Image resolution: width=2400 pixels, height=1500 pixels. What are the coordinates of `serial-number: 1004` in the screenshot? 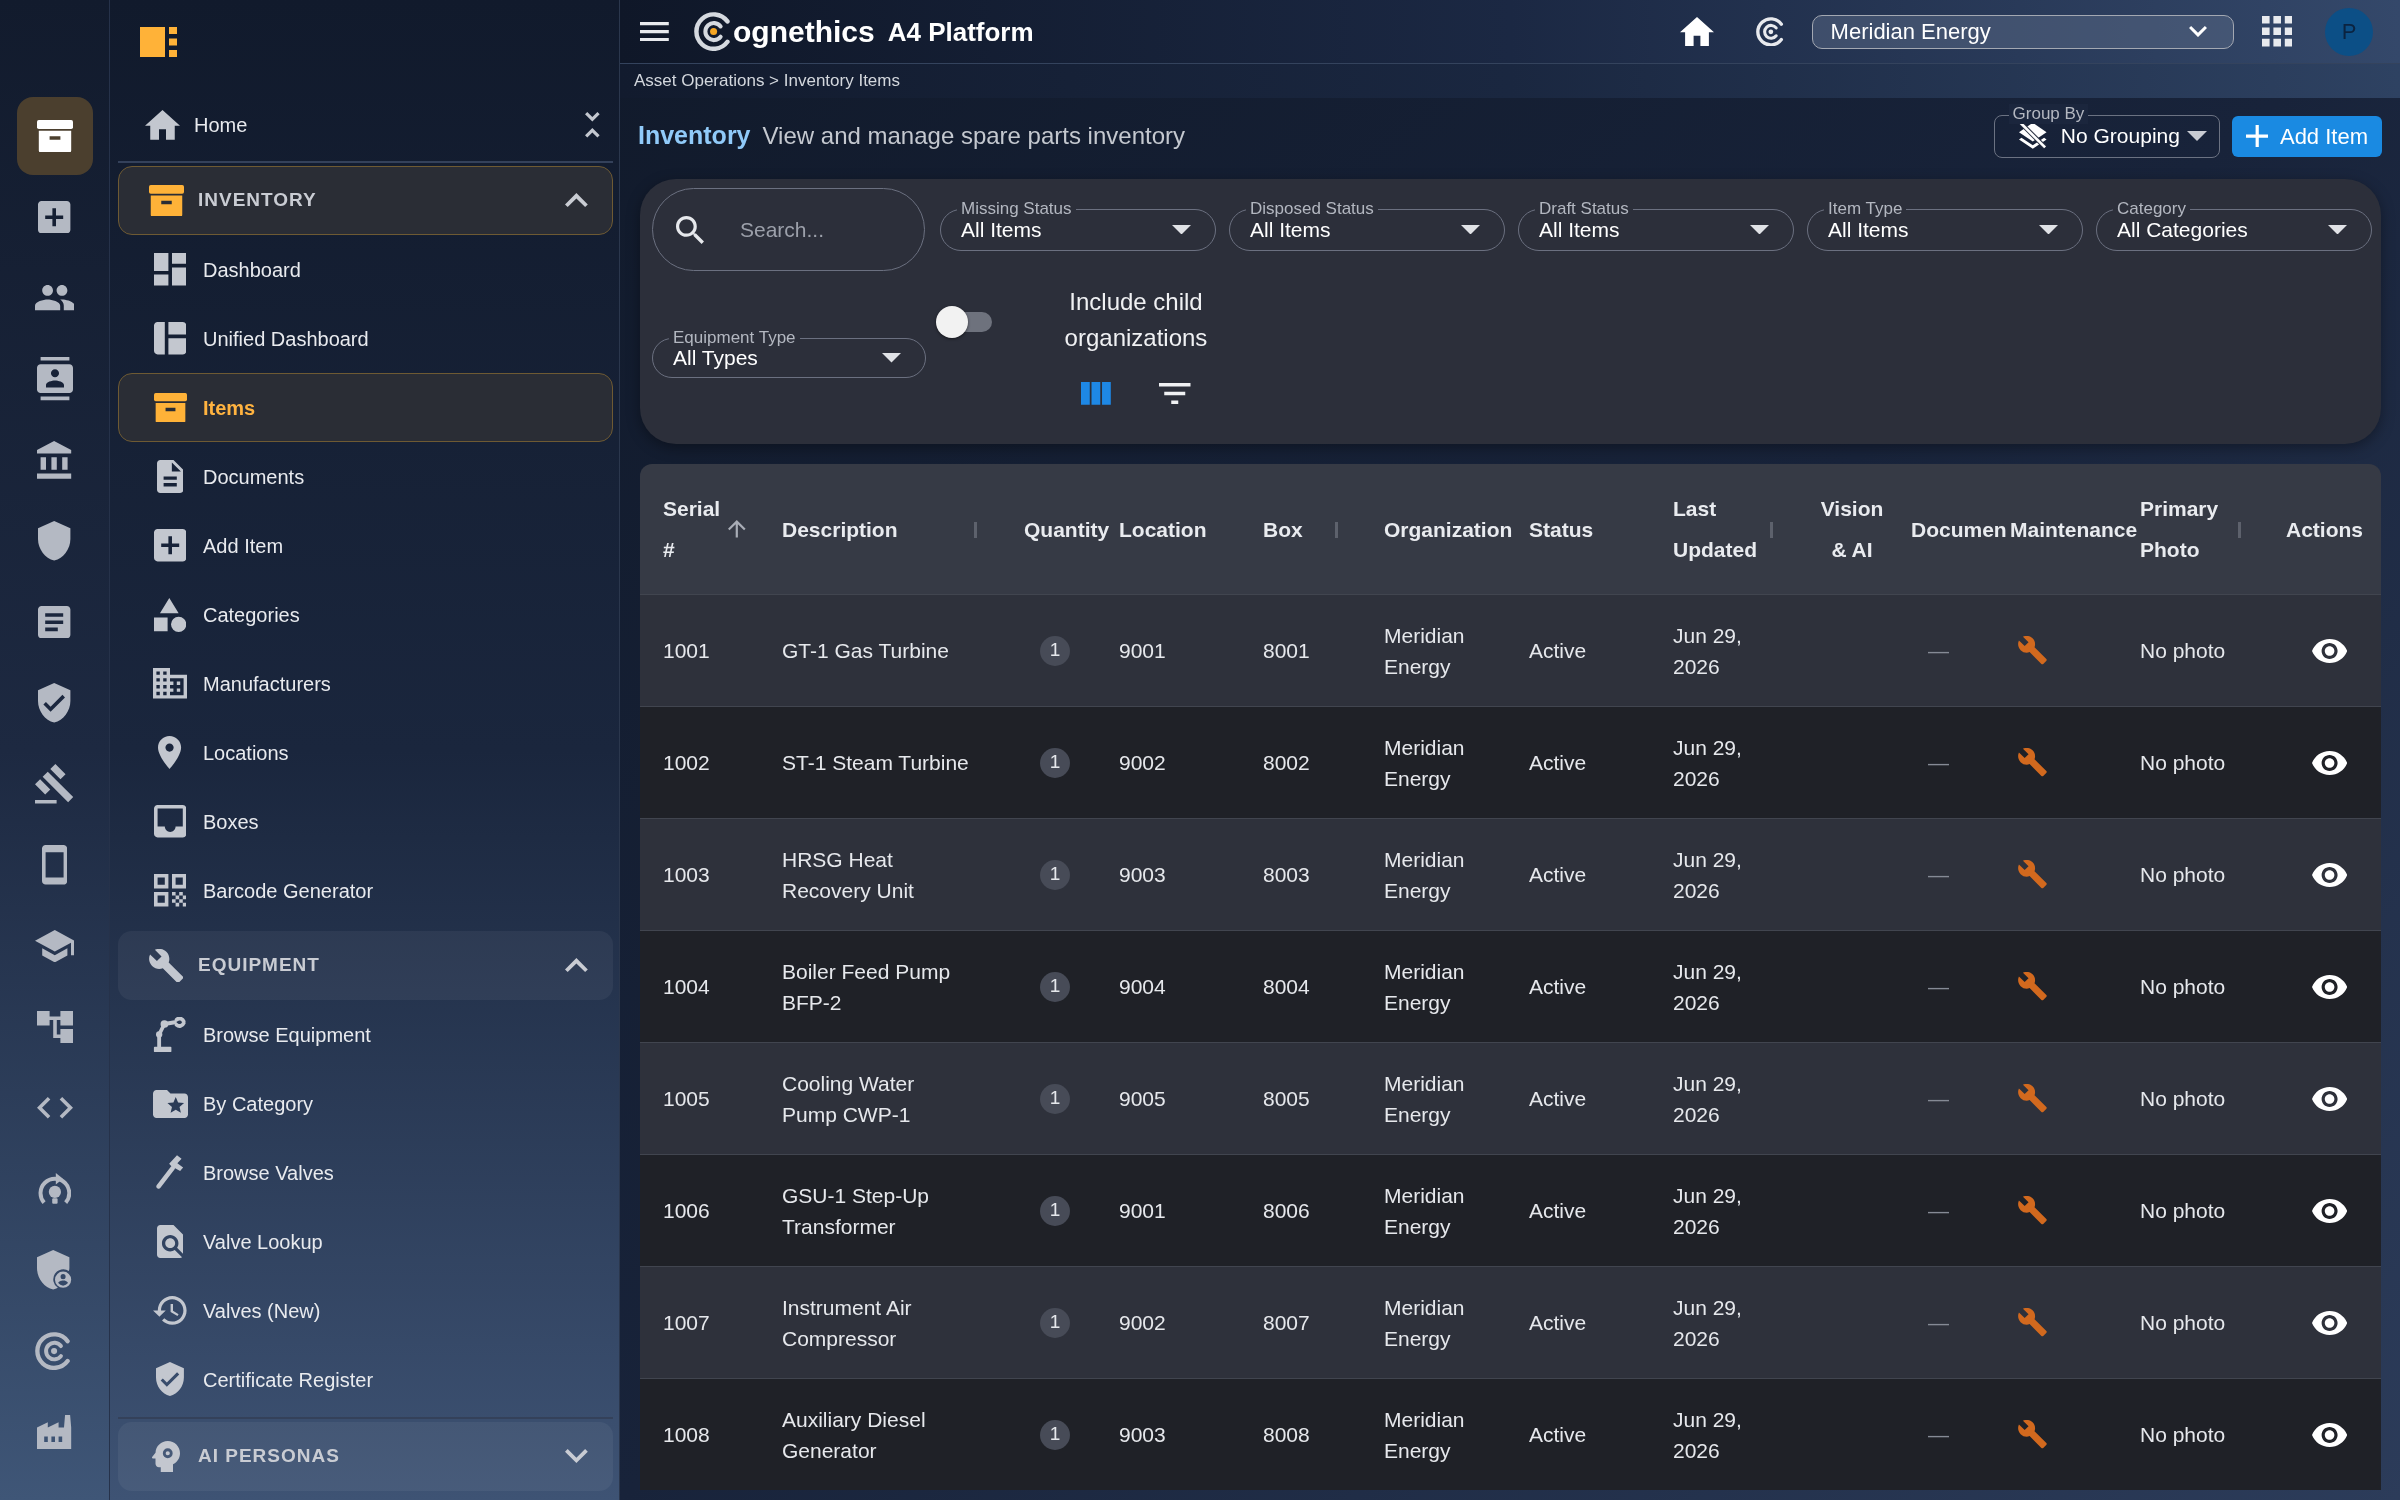 It's located at (686, 986).